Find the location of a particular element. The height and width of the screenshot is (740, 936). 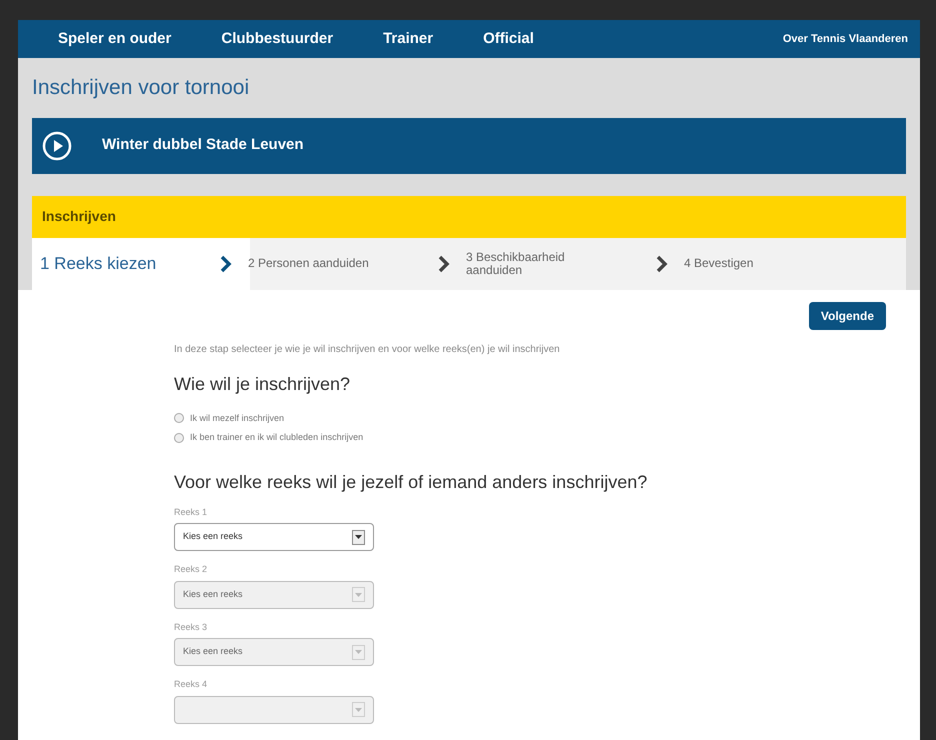

nav-link: Speler en ouder is located at coordinates (115, 39).